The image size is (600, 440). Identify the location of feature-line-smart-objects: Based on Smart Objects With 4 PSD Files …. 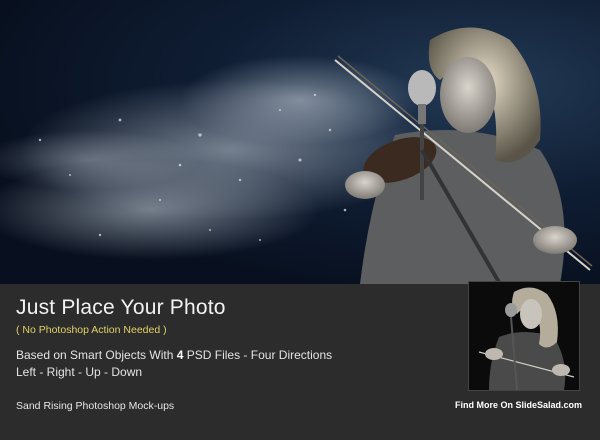
(174, 355).